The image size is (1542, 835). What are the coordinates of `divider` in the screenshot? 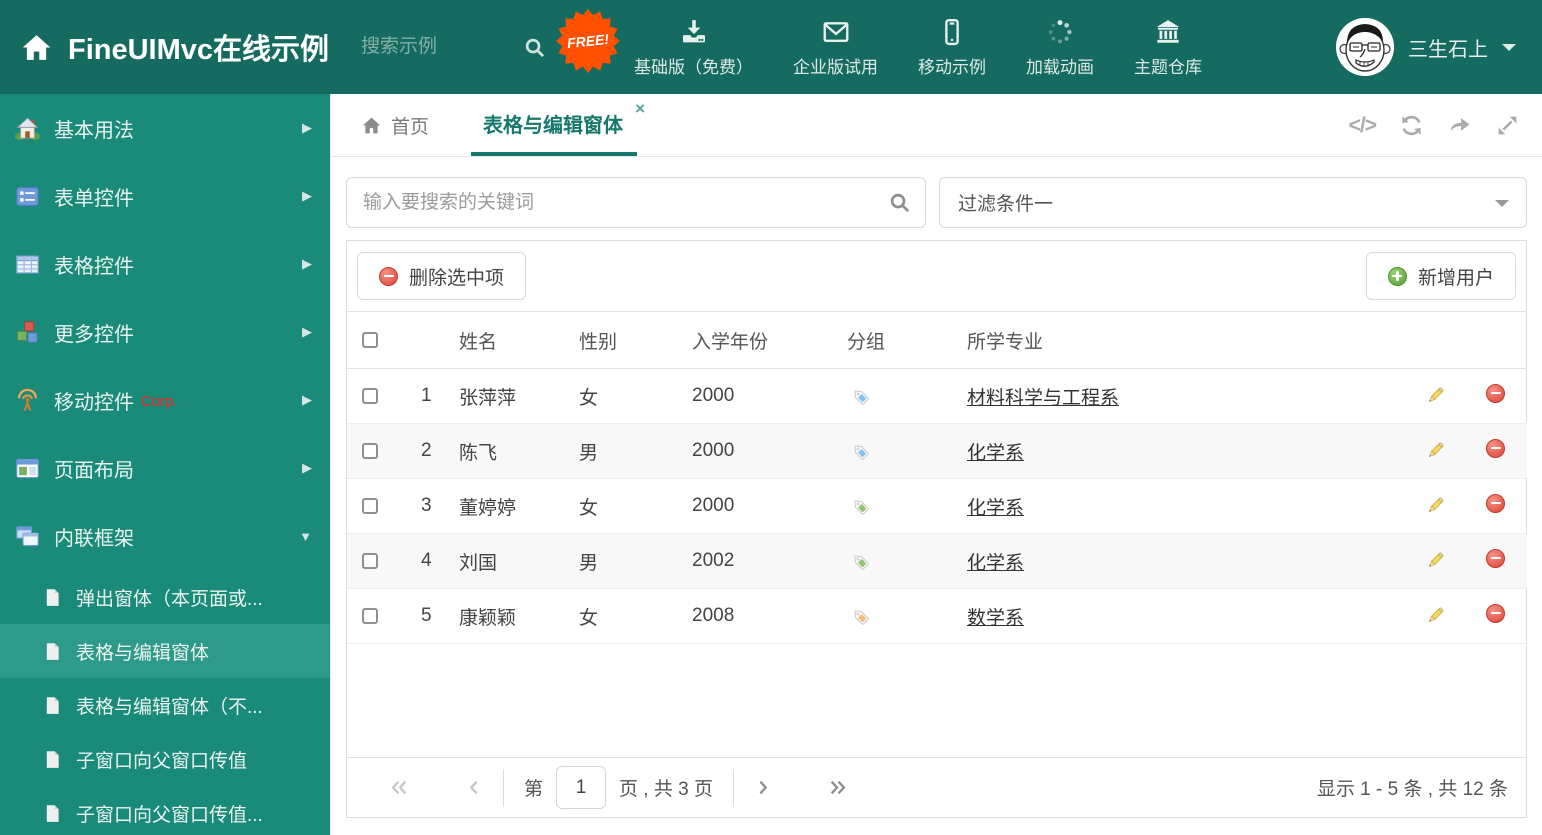 It's located at (733, 787).